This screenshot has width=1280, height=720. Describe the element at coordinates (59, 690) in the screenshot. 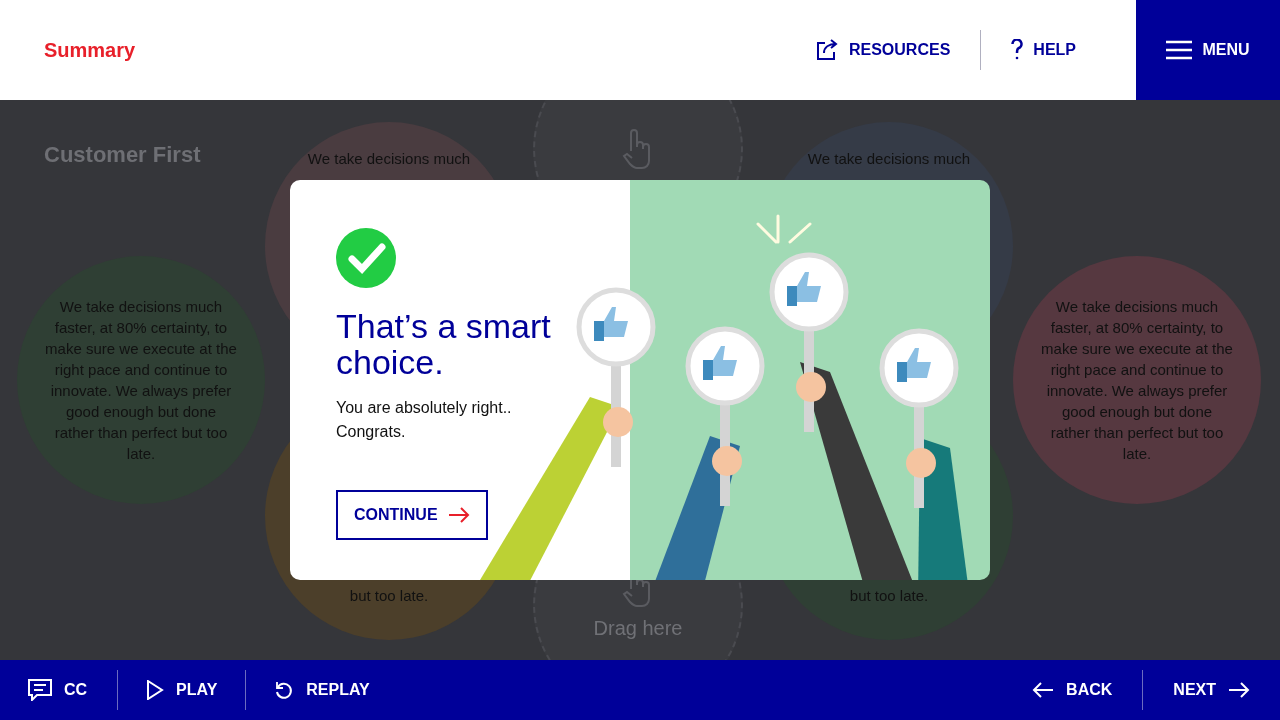

I see `cc-button: CC` at that location.